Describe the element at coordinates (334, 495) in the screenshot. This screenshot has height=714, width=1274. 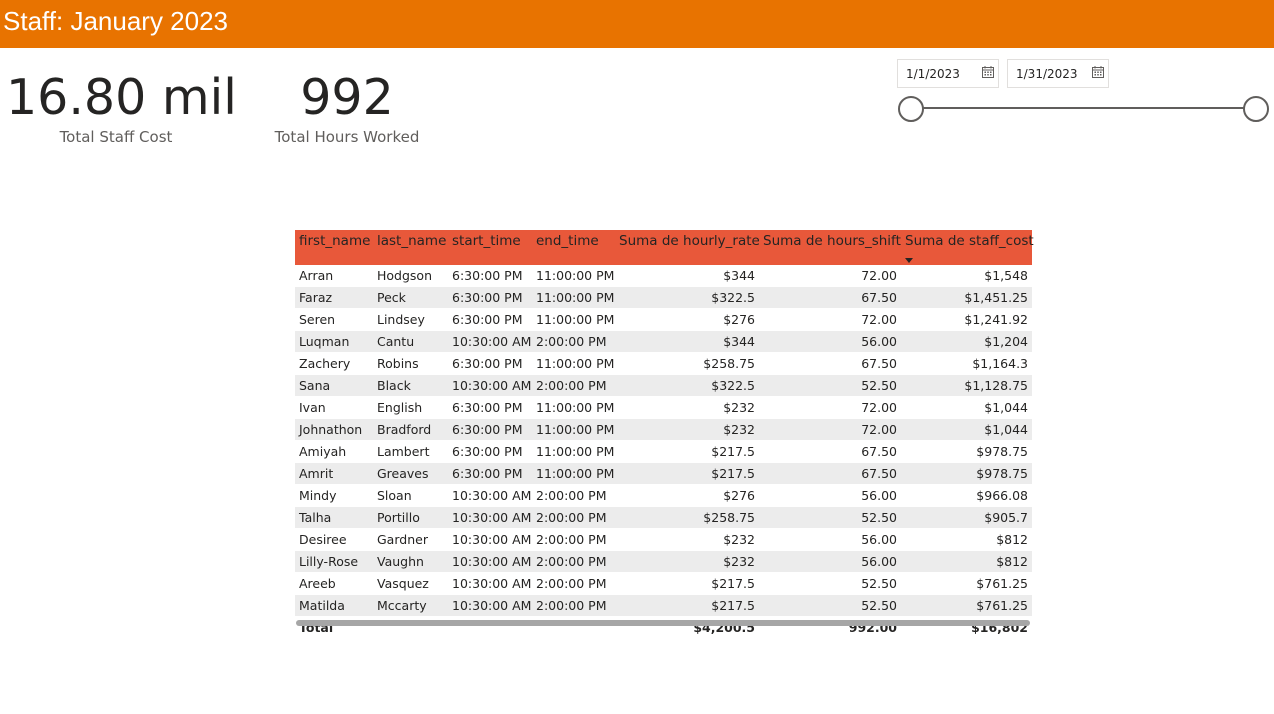
I see `table-cell: Mindy` at that location.